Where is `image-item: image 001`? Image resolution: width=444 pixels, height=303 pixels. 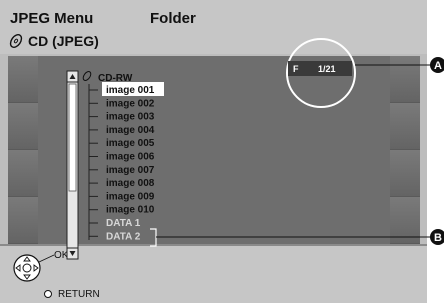 image-item: image 001 is located at coordinates (130, 90).